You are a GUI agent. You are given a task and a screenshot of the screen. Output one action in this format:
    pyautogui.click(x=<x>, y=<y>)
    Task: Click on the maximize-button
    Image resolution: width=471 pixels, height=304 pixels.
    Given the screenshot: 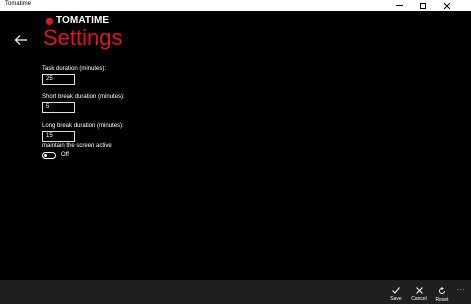 What is the action you would take?
    pyautogui.click(x=423, y=5)
    